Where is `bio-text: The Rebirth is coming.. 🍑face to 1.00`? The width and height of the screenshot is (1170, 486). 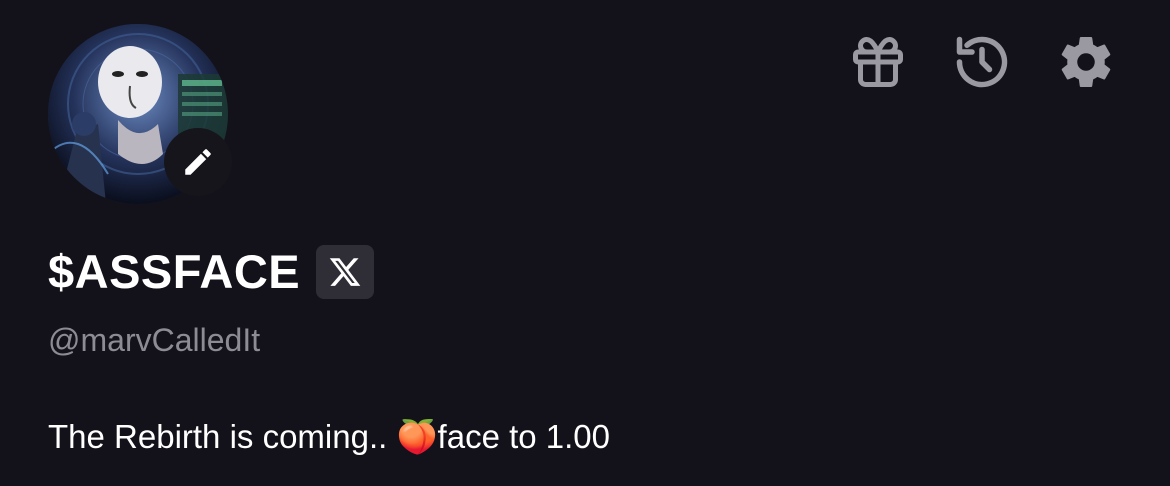 bio-text: The Rebirth is coming.. 🍑face to 1.00 is located at coordinates (329, 436).